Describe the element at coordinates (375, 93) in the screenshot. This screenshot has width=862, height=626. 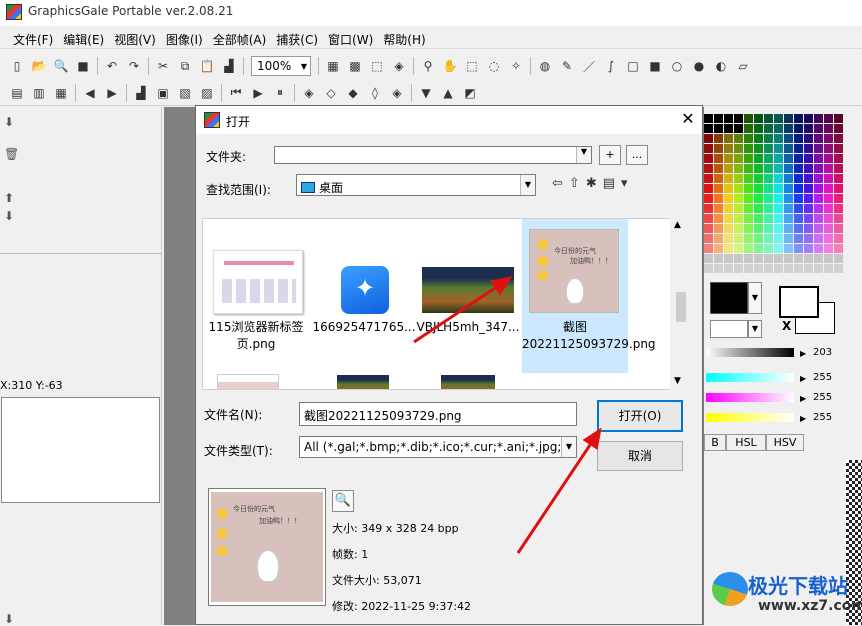
I see `layer-merge-icon: ◊` at that location.